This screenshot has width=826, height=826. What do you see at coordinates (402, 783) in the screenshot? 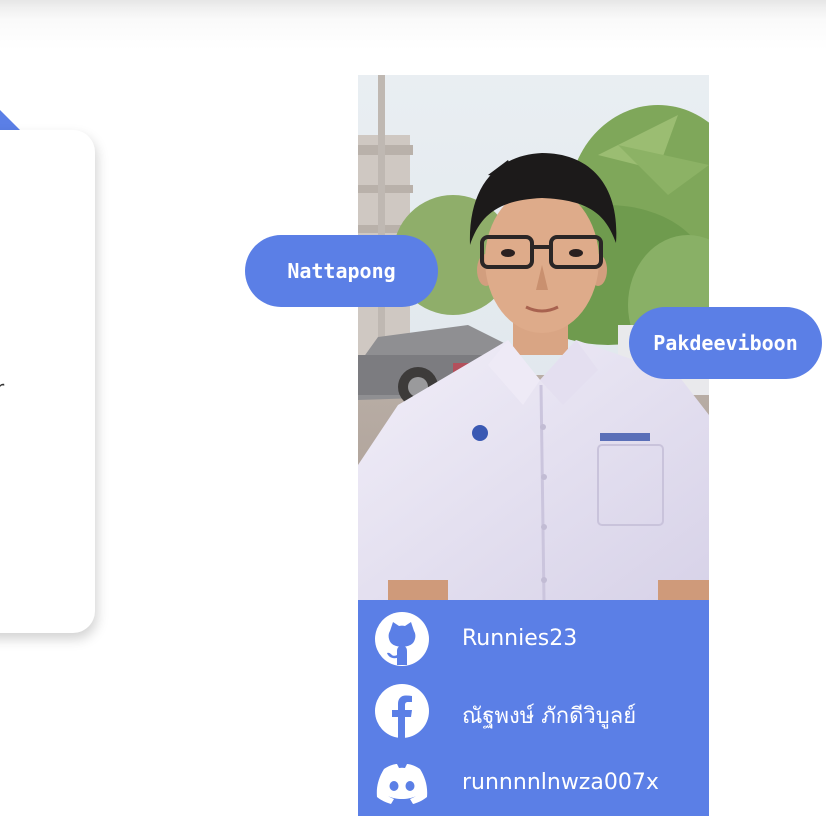
I see `discord-icon` at bounding box center [402, 783].